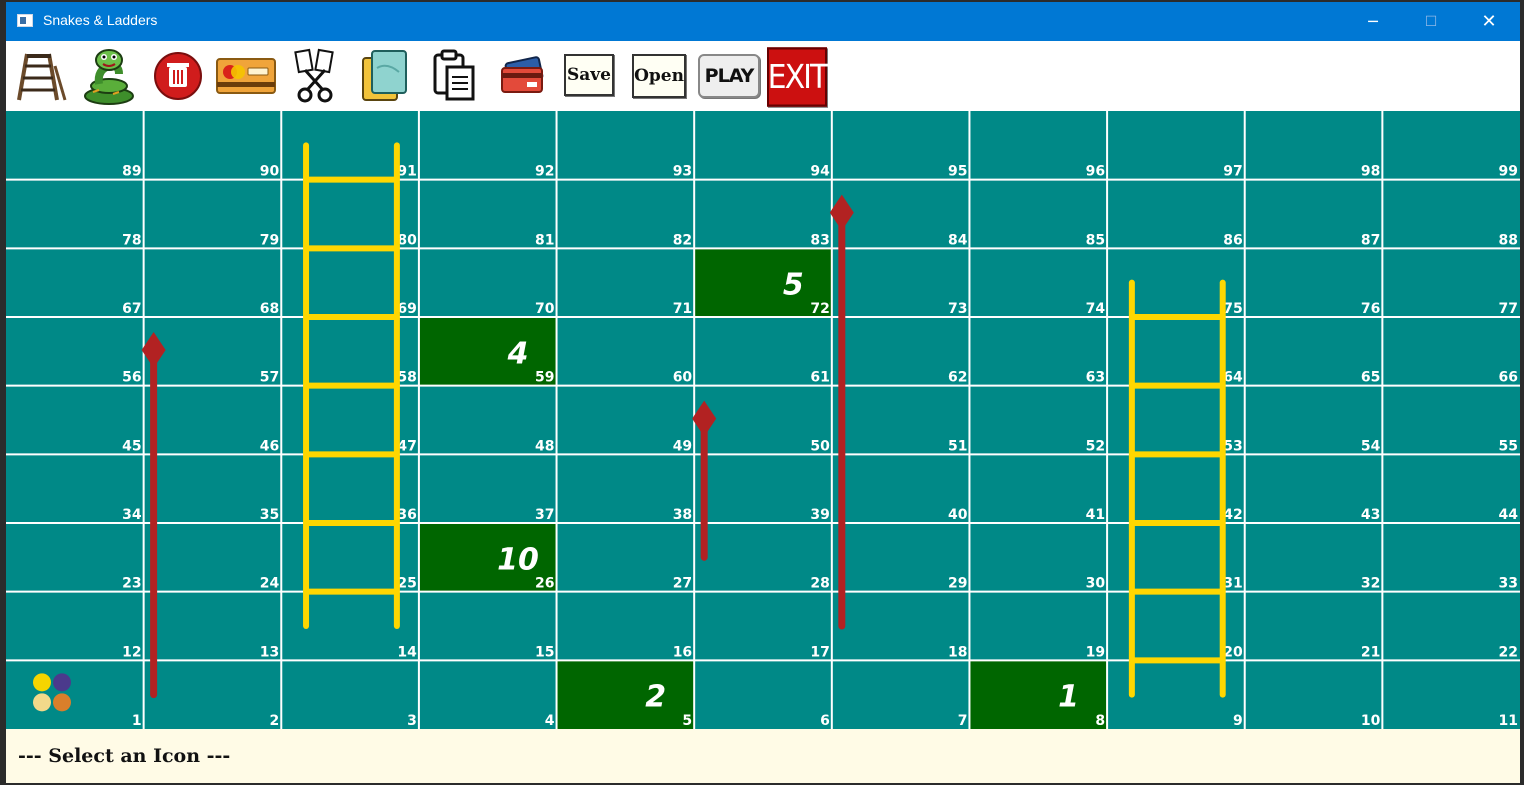  What do you see at coordinates (1508, 309) in the screenshot?
I see `square-number: 77` at bounding box center [1508, 309].